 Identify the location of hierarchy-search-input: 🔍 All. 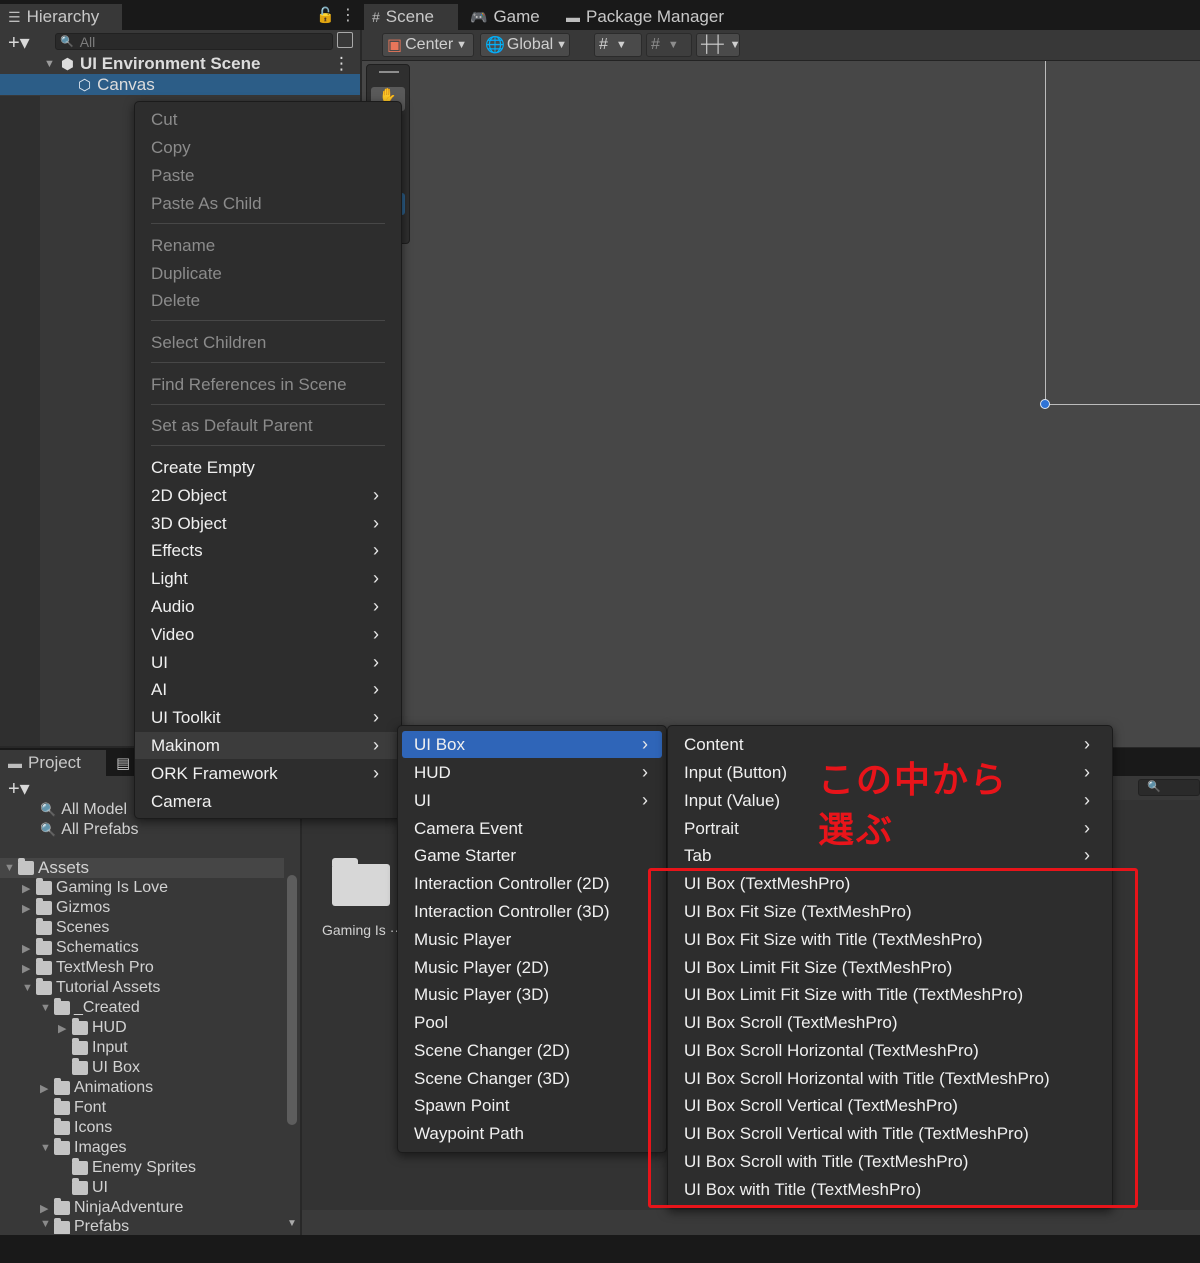
(194, 41).